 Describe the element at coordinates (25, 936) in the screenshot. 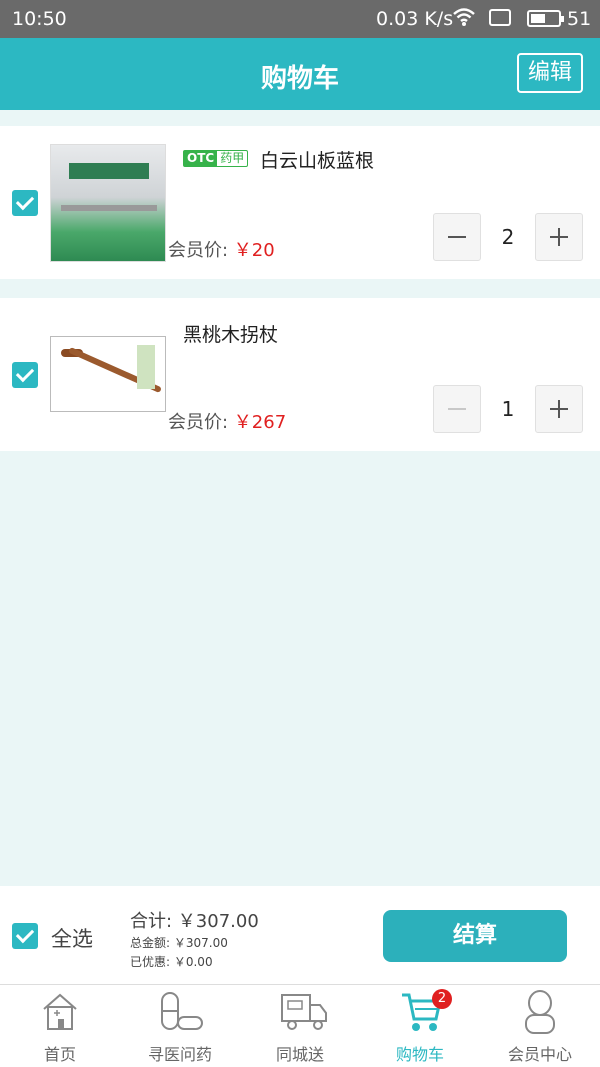

I see `select-all-checkbox` at that location.